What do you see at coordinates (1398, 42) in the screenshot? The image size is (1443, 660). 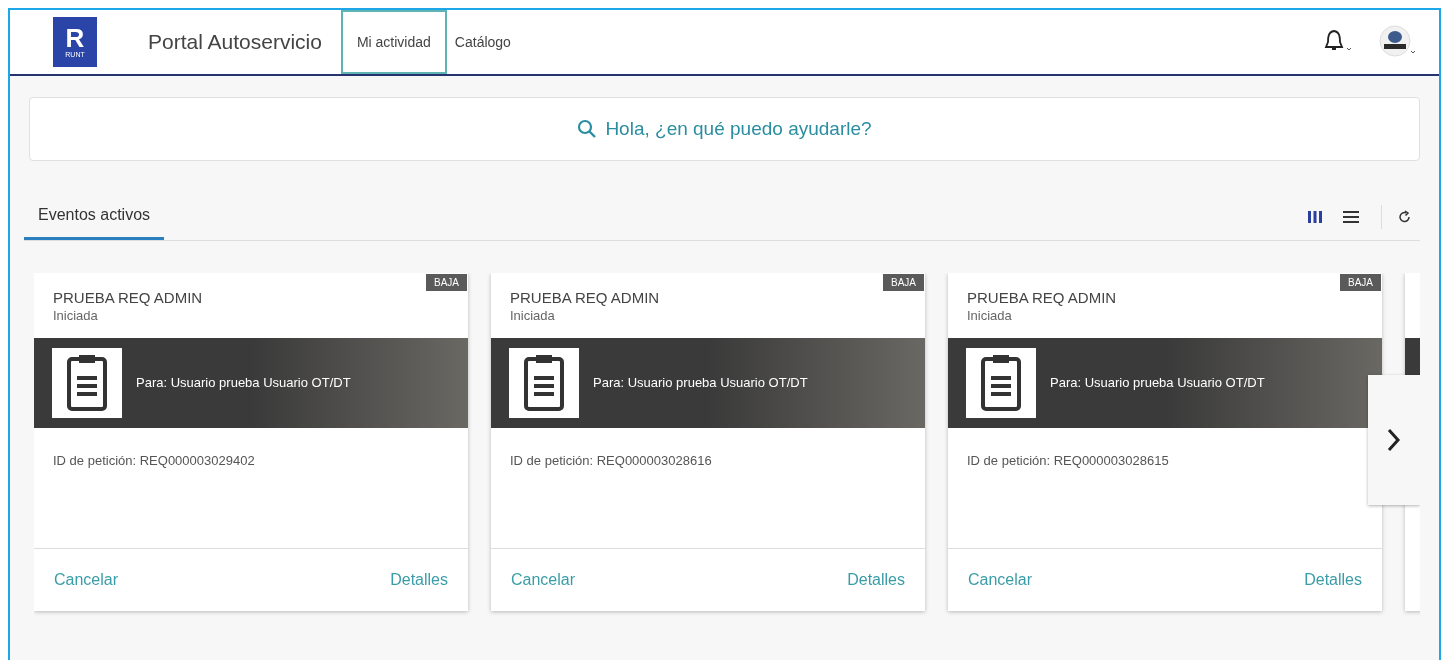 I see `user-avatar-icon` at bounding box center [1398, 42].